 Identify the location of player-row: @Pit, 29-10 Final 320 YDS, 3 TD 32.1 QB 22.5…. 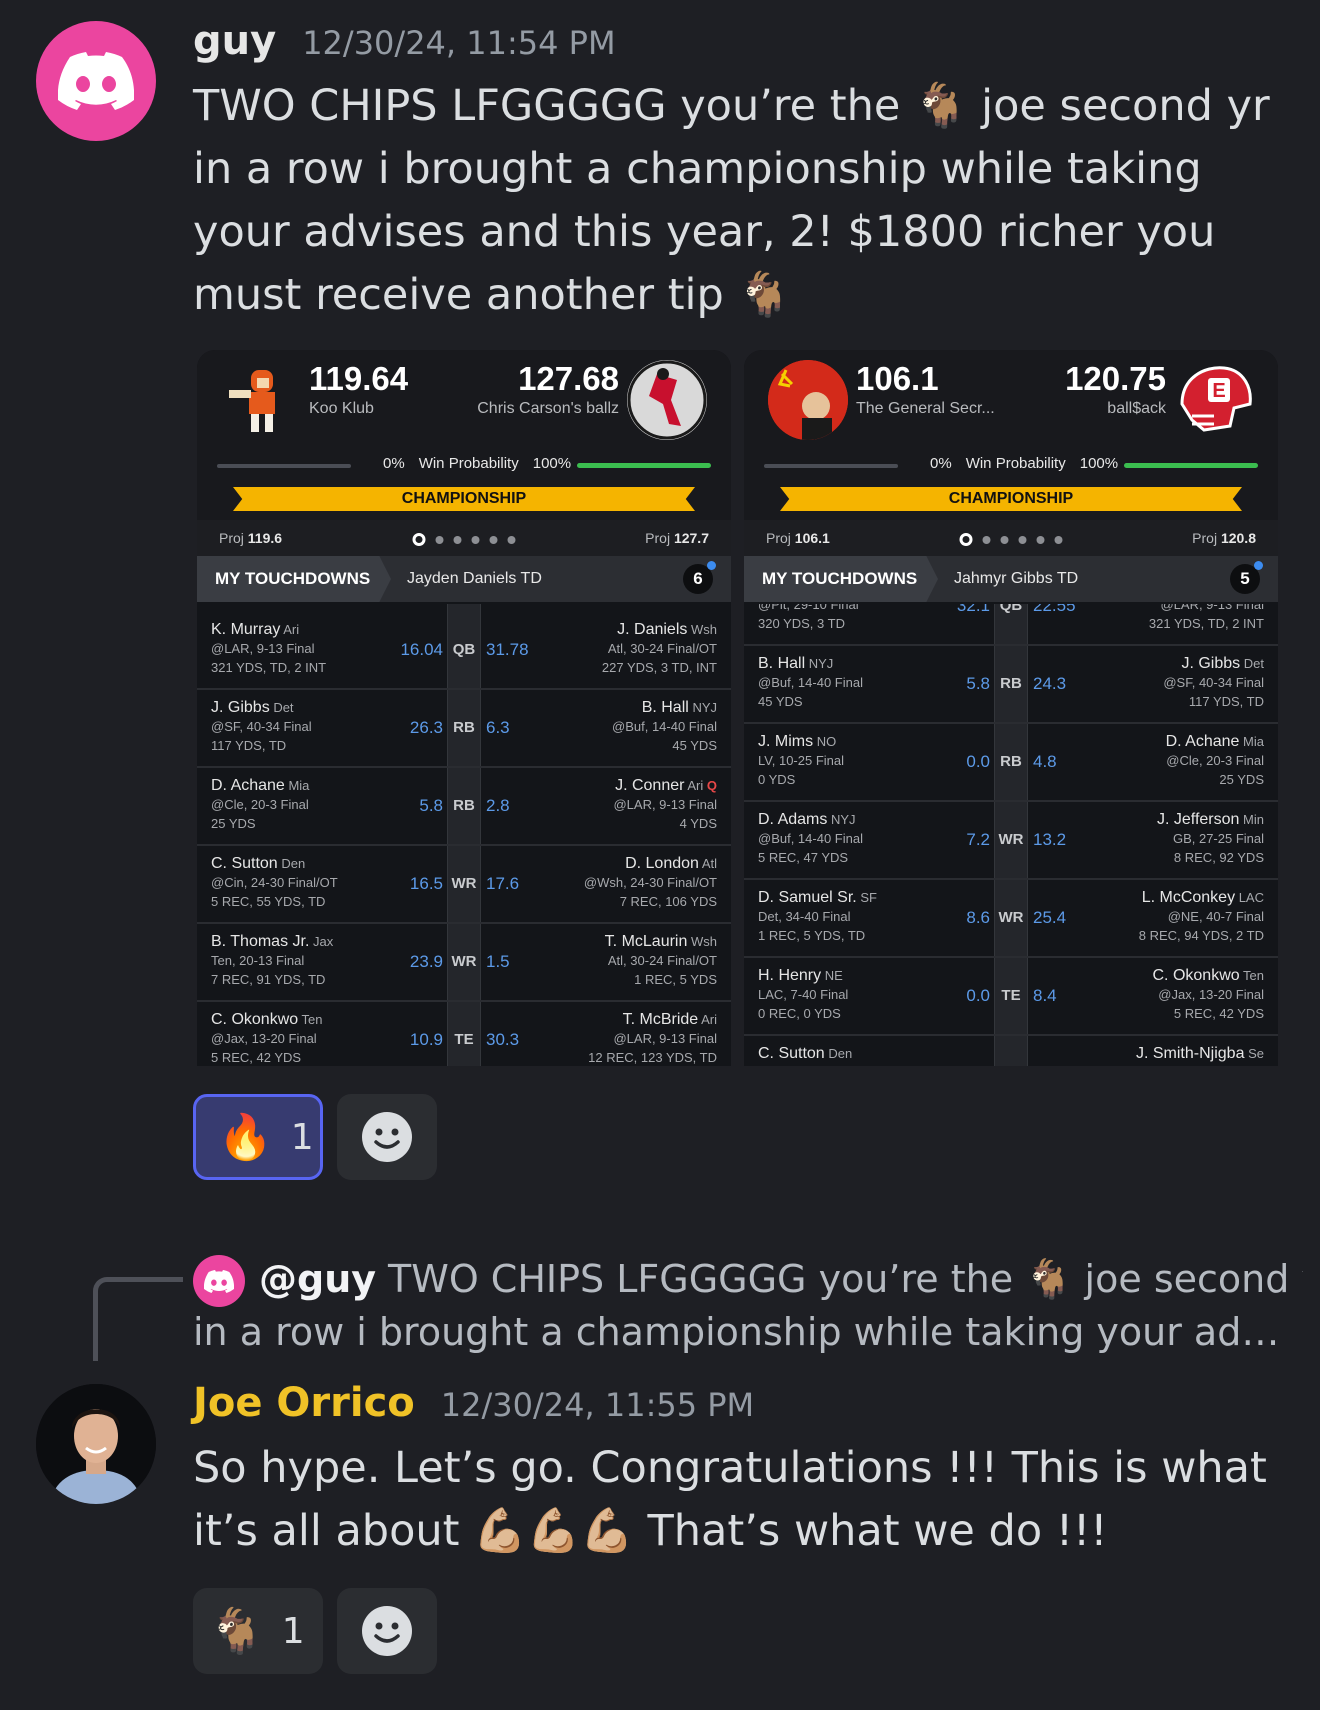
(1011, 625).